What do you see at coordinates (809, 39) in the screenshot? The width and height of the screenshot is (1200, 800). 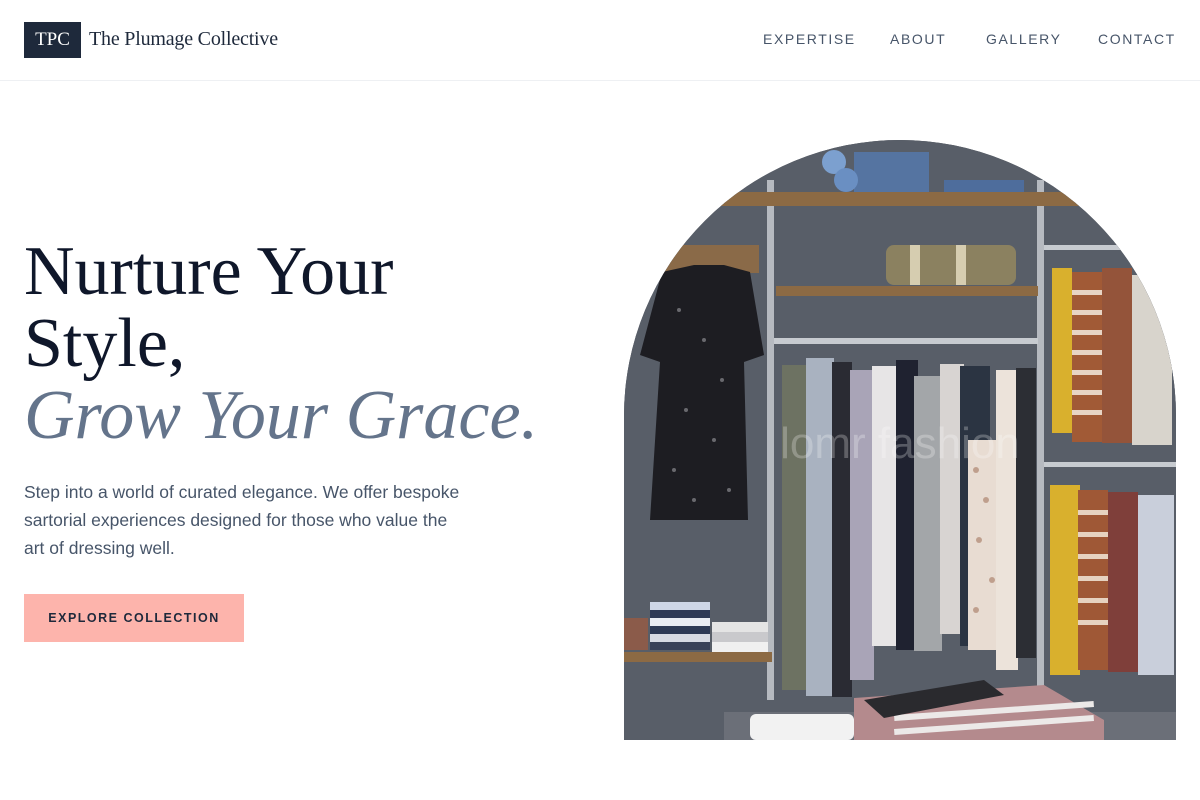 I see `nav-link-expertise: EXPERTISE` at bounding box center [809, 39].